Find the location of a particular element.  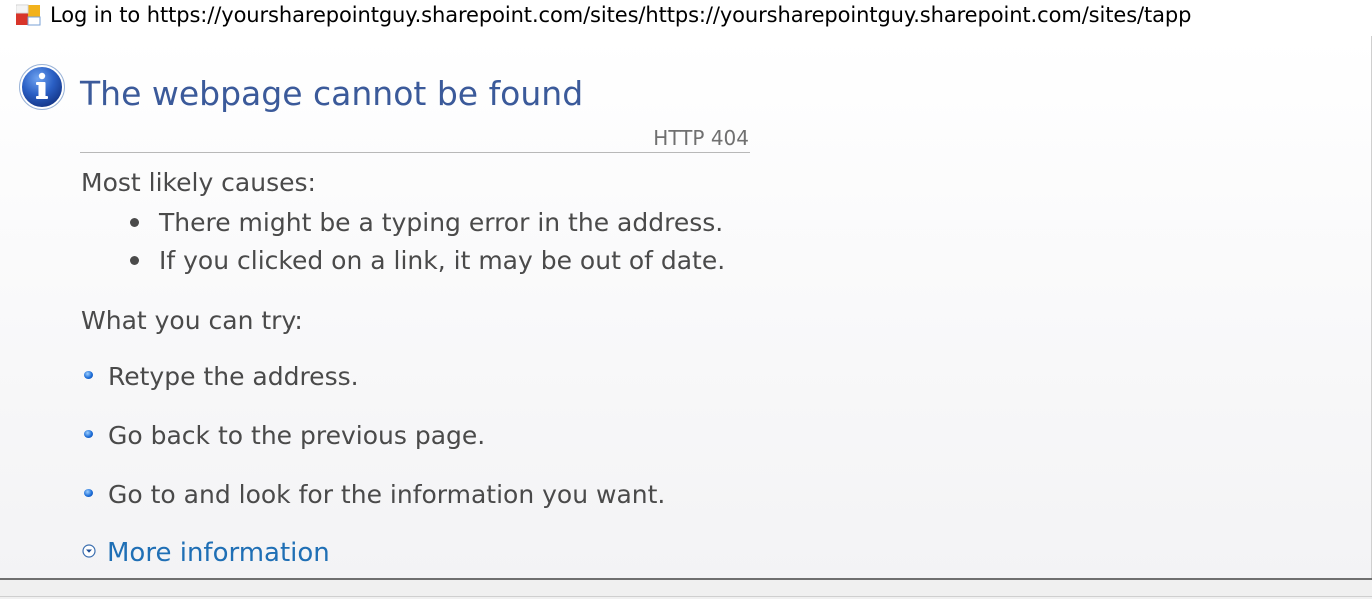

list-item: Retype the address. is located at coordinates (221, 376).